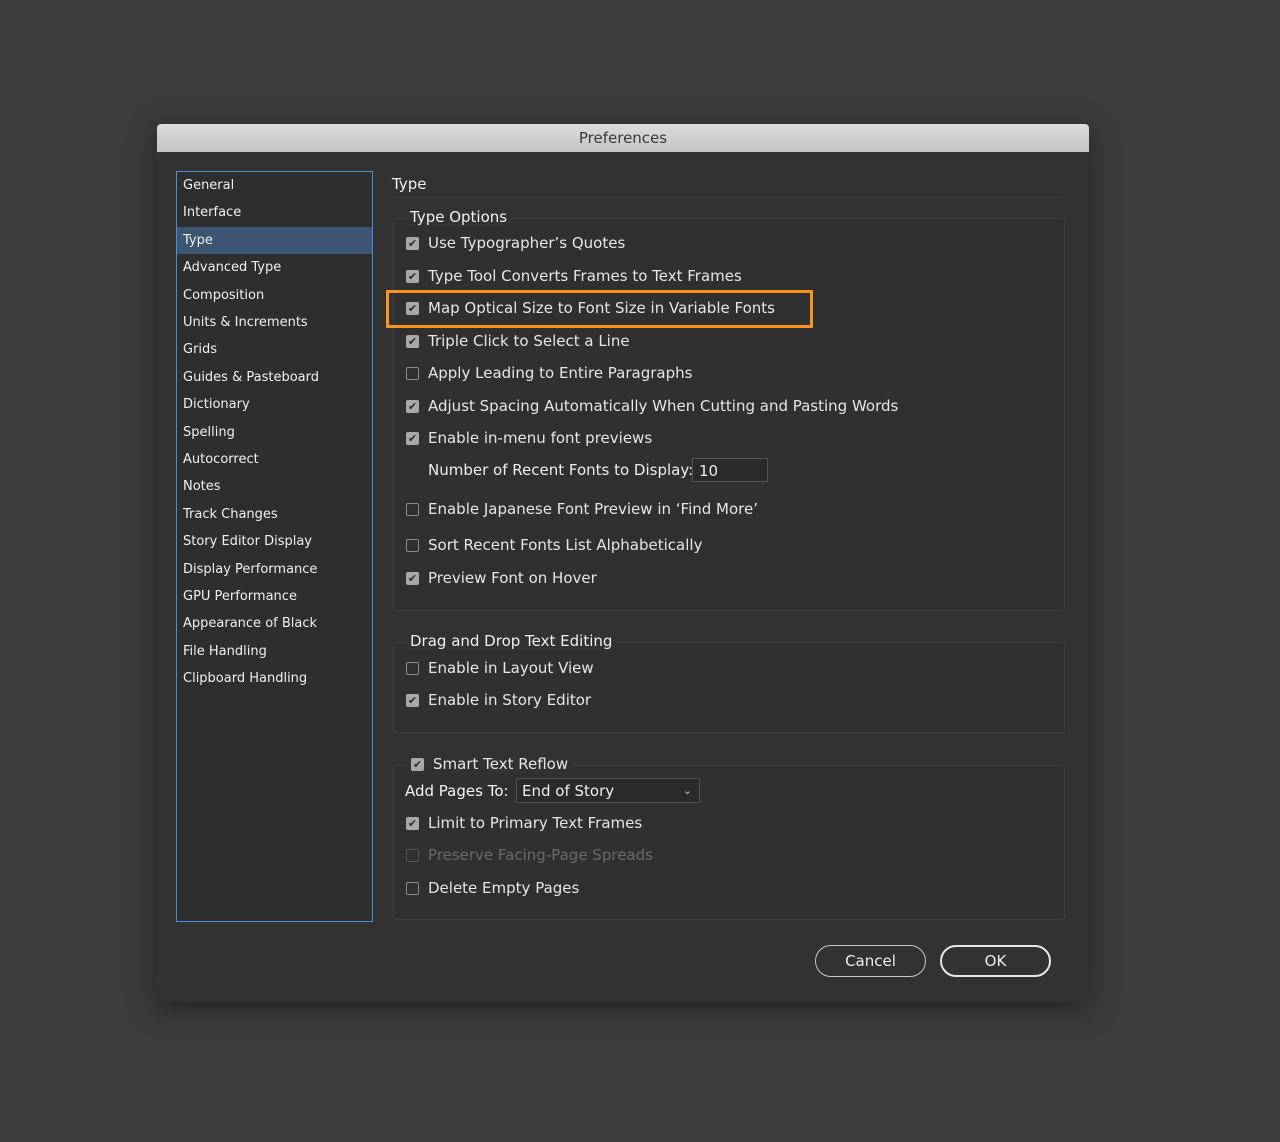 The width and height of the screenshot is (1280, 1142). I want to click on option-checkbox: Preserve Facing-Page Spreads, so click(529, 855).